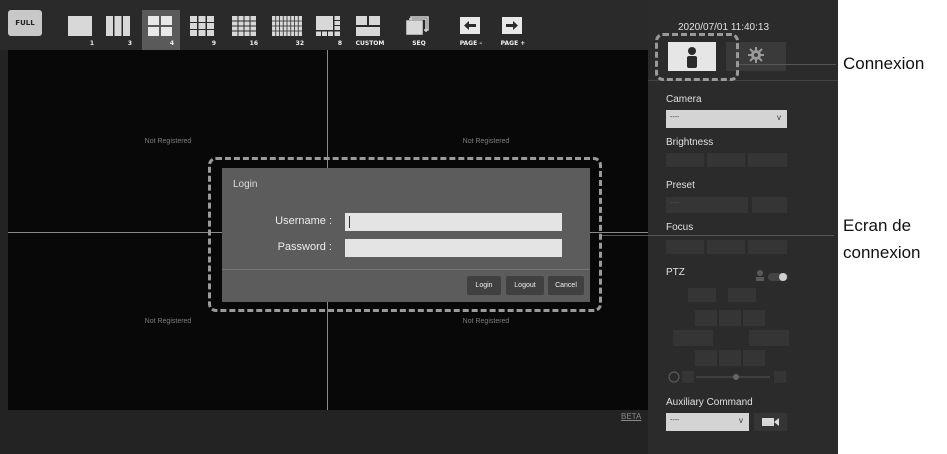  What do you see at coordinates (718, 235) in the screenshot?
I see `login-screen-leader-line` at bounding box center [718, 235].